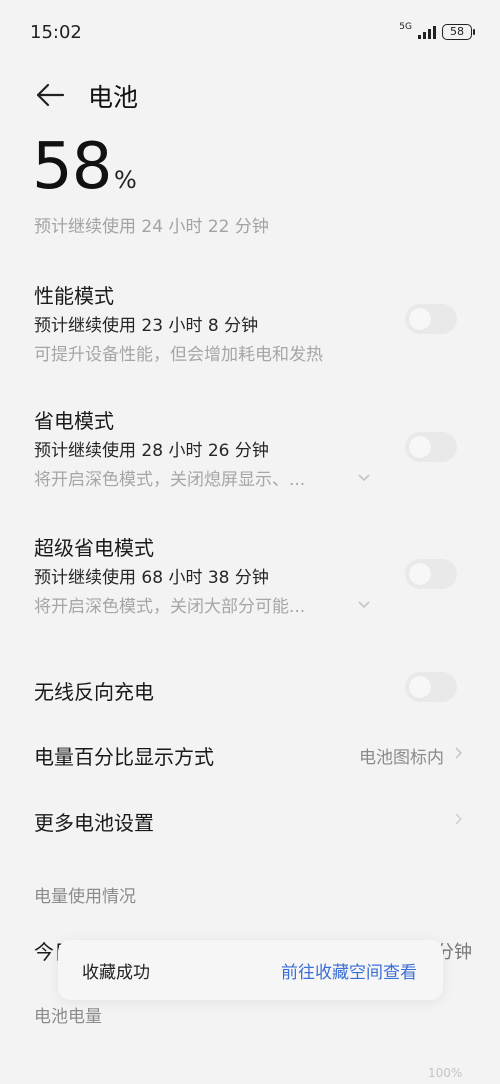 Image resolution: width=500 pixels, height=1084 pixels. What do you see at coordinates (401, 758) in the screenshot?
I see `percent-display-value: 电池图标内` at bounding box center [401, 758].